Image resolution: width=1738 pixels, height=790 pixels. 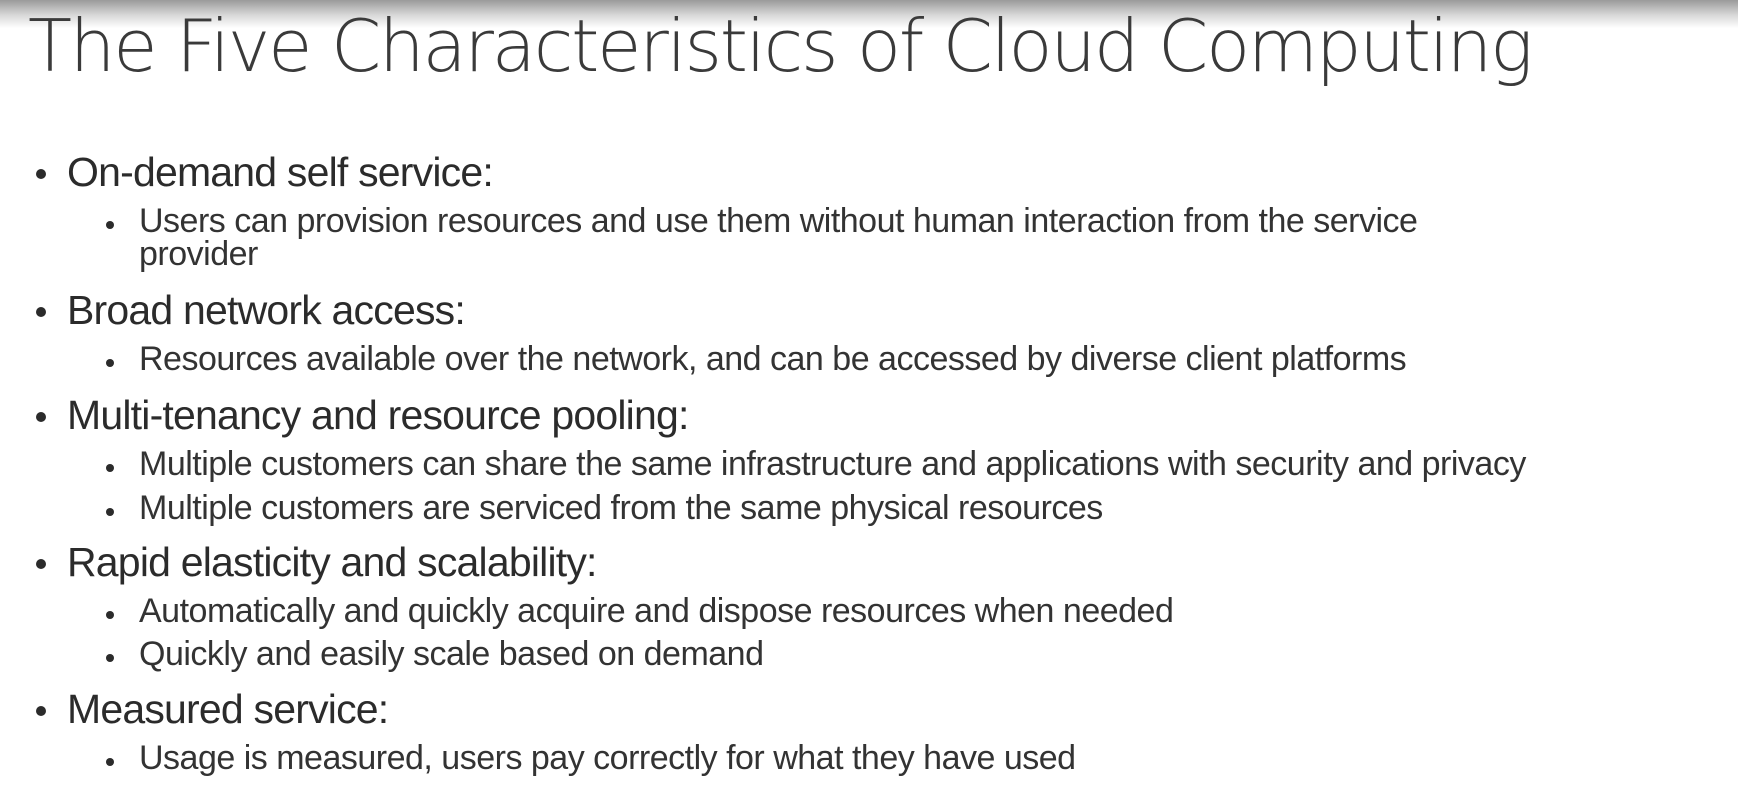 I want to click on sub-item-text: provider, so click(x=198, y=254).